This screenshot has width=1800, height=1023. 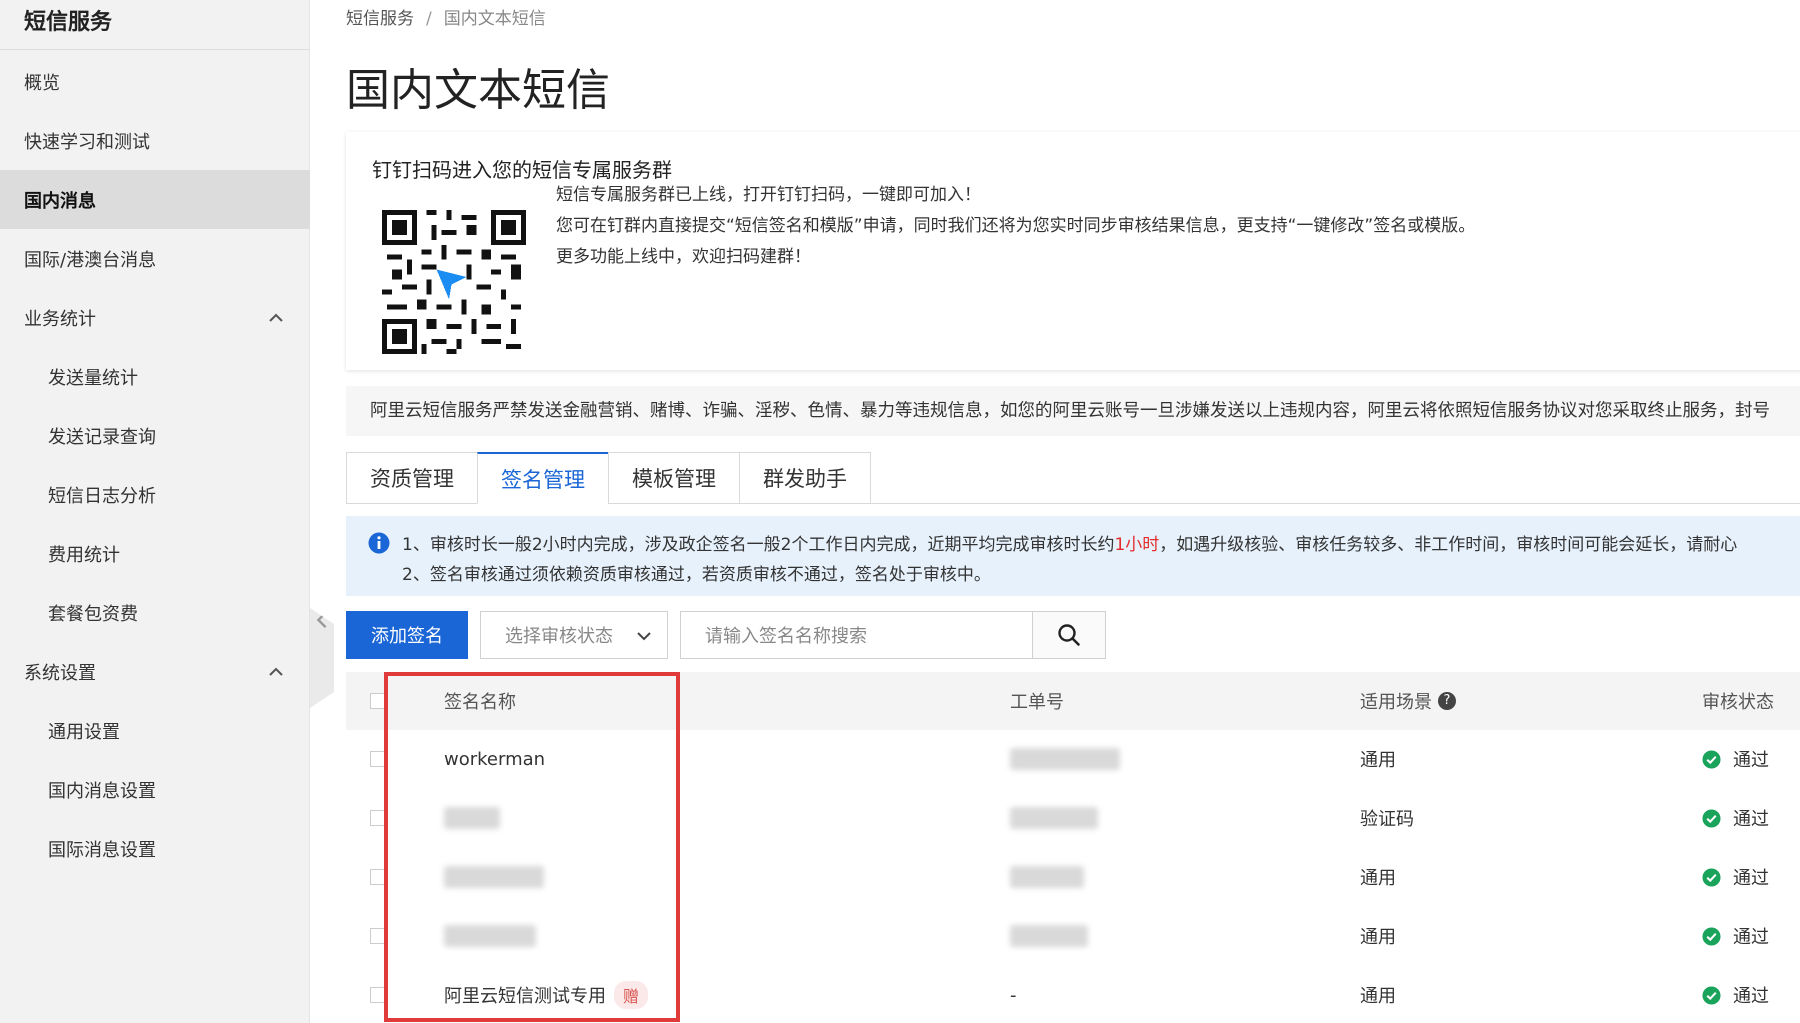 What do you see at coordinates (155, 553) in the screenshot?
I see `sidebar-item-cost-stats: 费用统计` at bounding box center [155, 553].